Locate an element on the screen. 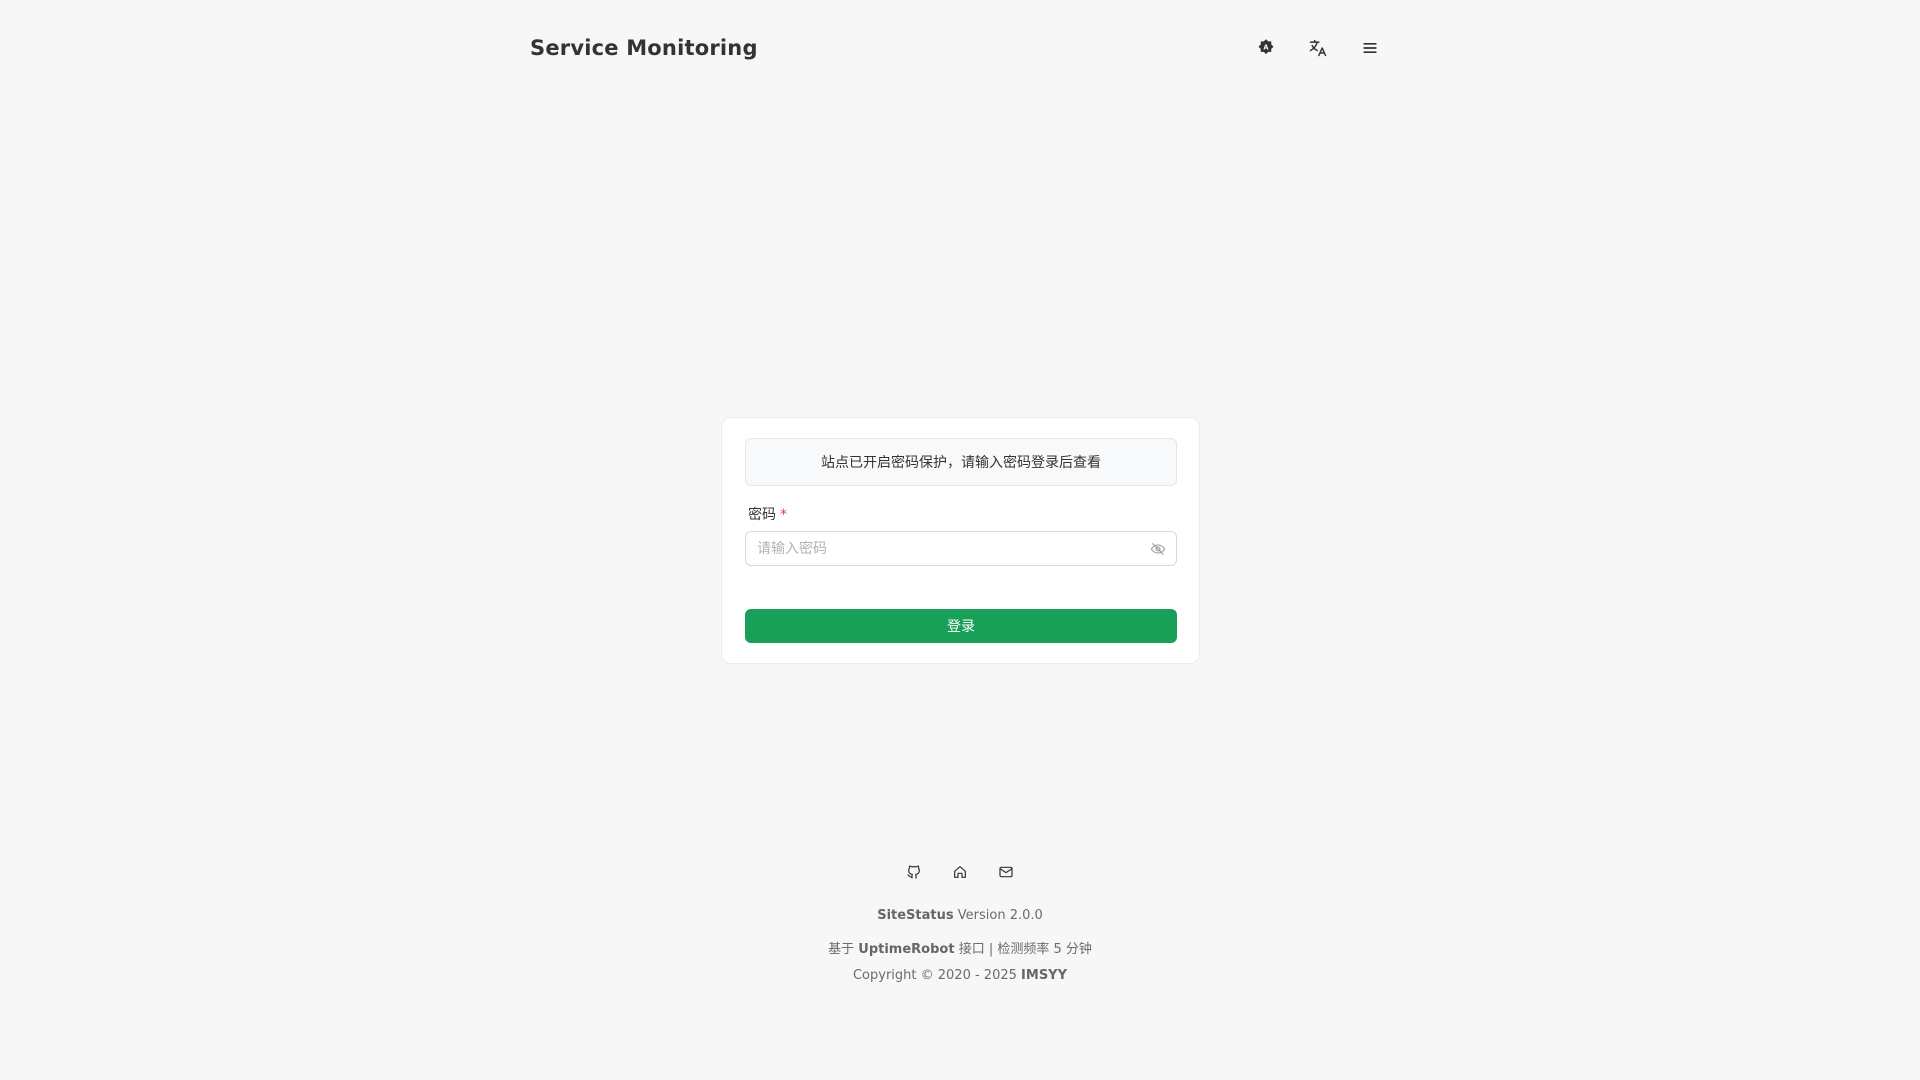 Image resolution: width=1920 pixels, height=1080 pixels. password-label: 密码 * is located at coordinates (767, 514).